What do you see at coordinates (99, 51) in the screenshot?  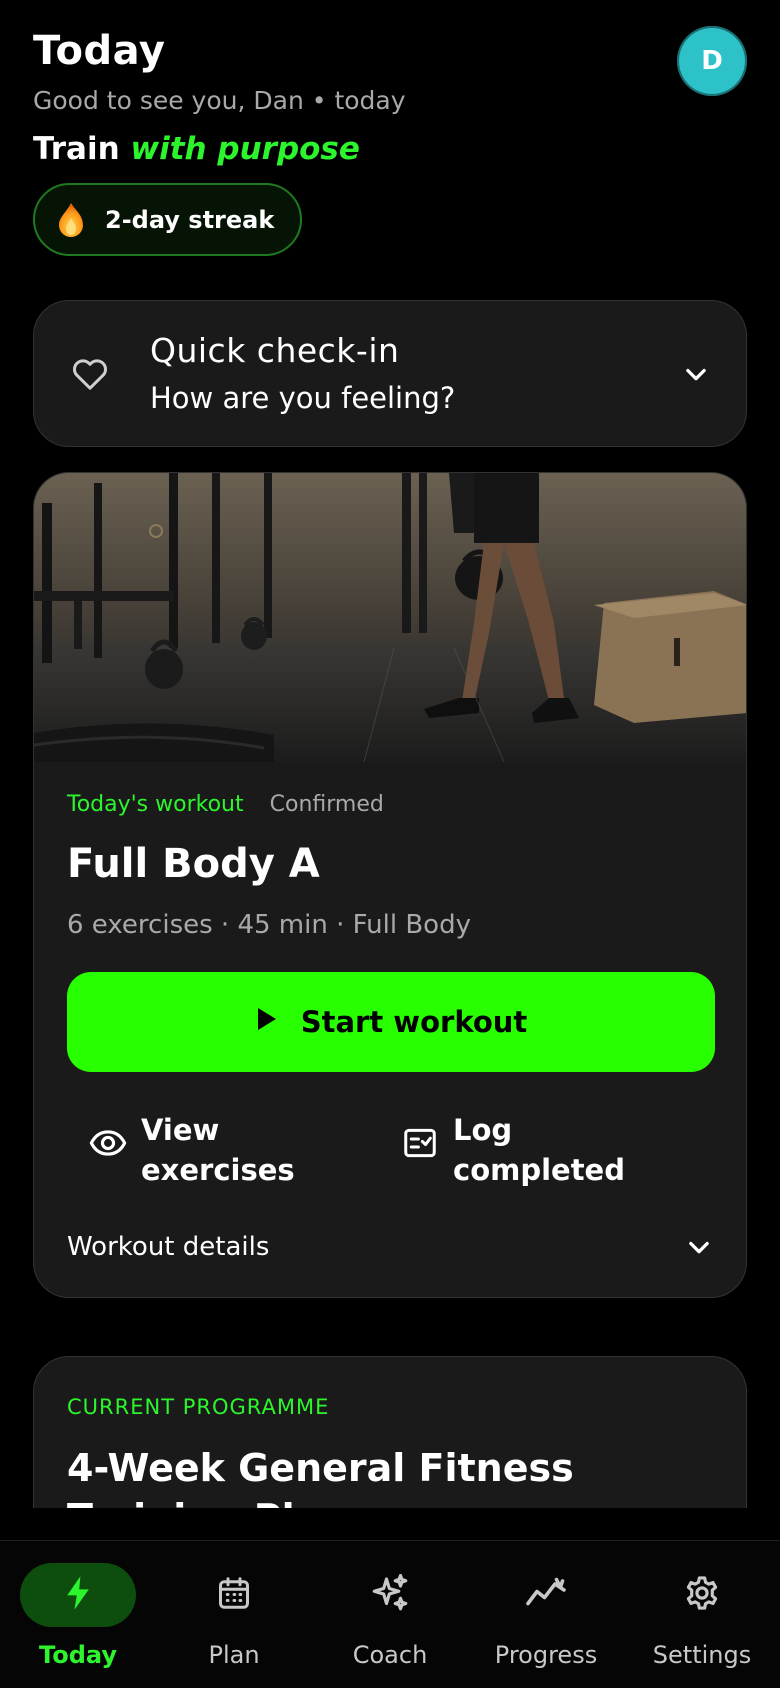 I see `page-title: Today` at bounding box center [99, 51].